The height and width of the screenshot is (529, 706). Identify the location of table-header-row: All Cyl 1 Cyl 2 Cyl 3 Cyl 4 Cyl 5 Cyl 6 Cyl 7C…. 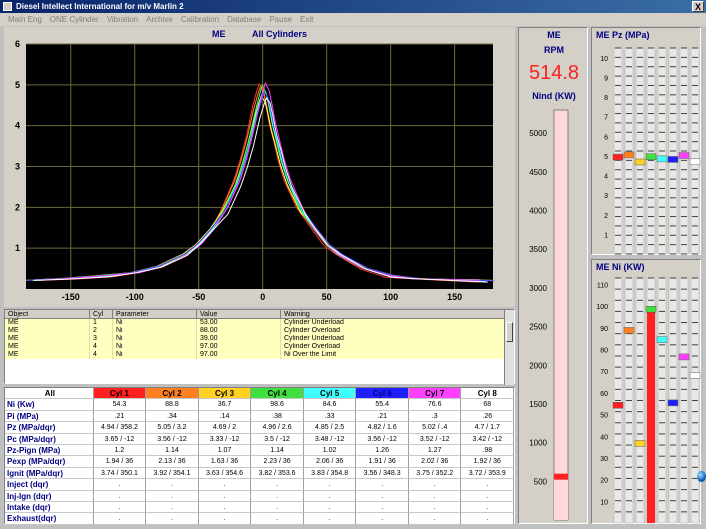
(260, 394).